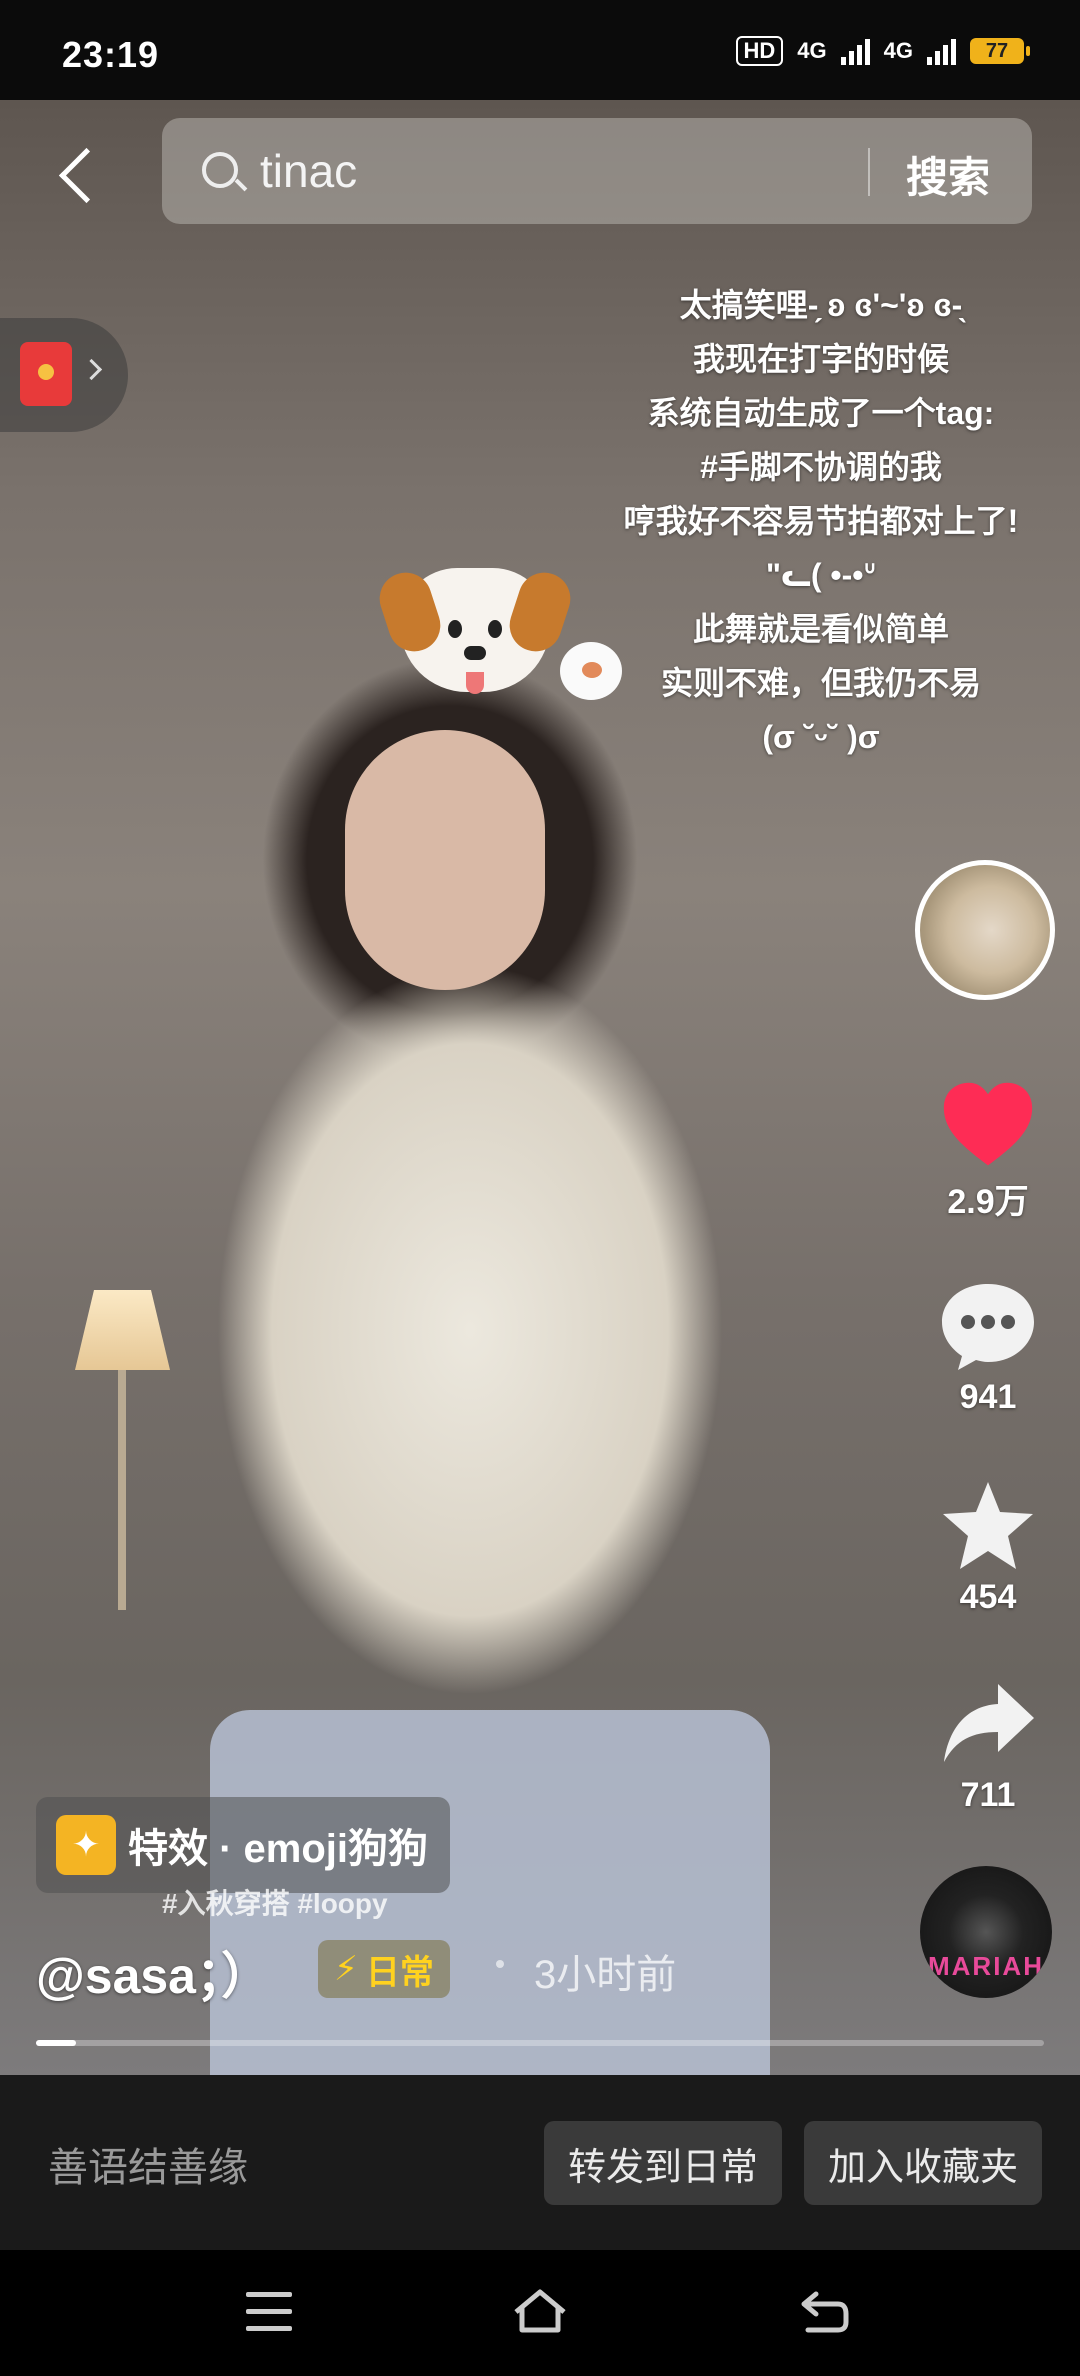 This screenshot has width=1080, height=2376. I want to click on author-name: @sasa；）, so click(153, 1972).